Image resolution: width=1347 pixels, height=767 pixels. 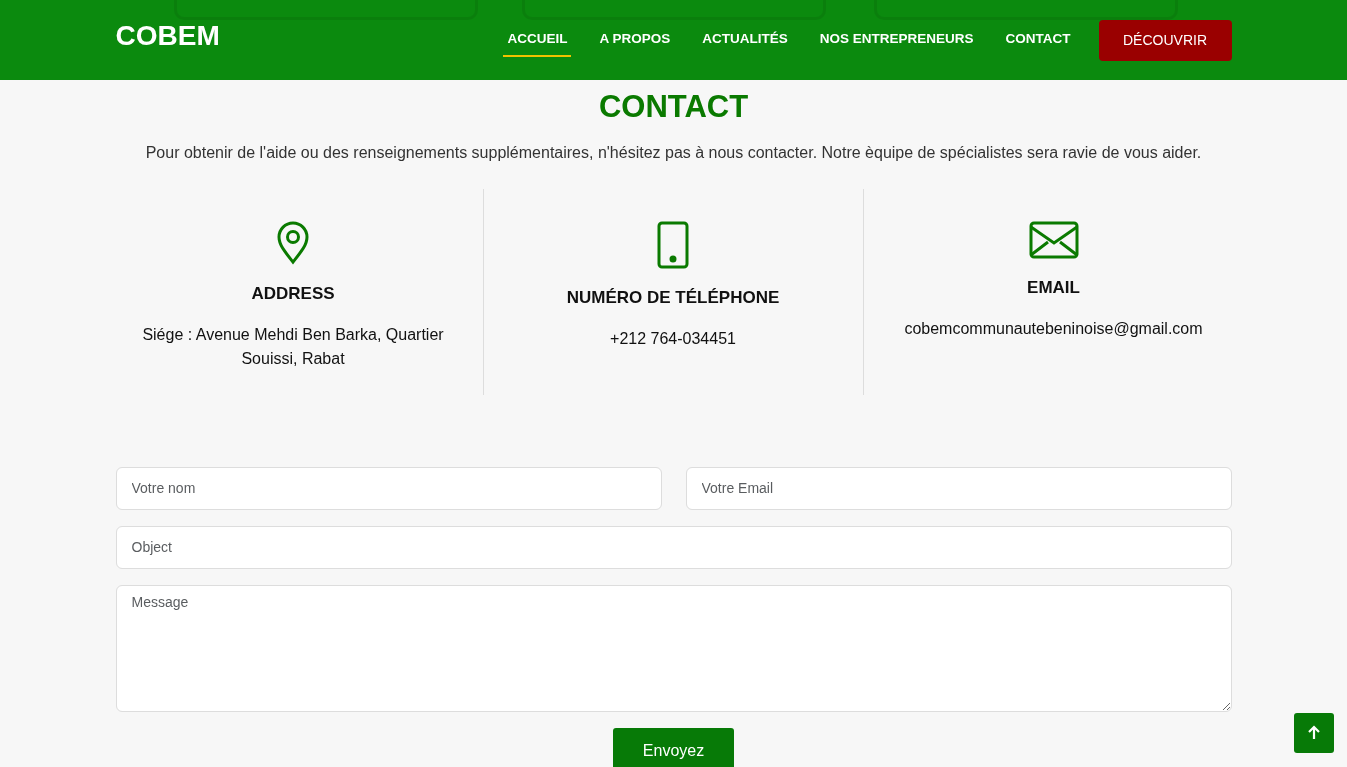 What do you see at coordinates (673, 648) in the screenshot?
I see `message-field: Message` at bounding box center [673, 648].